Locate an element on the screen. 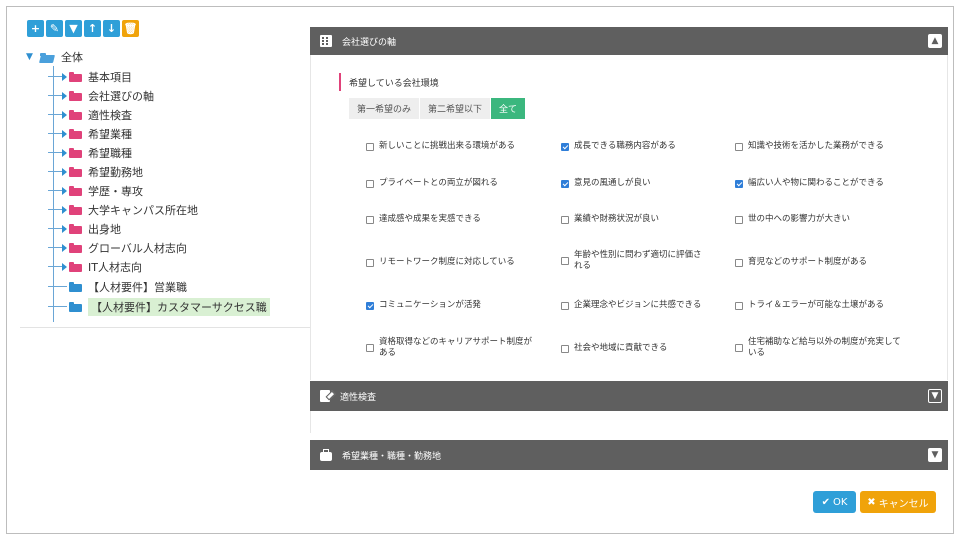 The height and width of the screenshot is (540, 960). panel-header-aptitude: 適性検査 ▼ is located at coordinates (629, 396).